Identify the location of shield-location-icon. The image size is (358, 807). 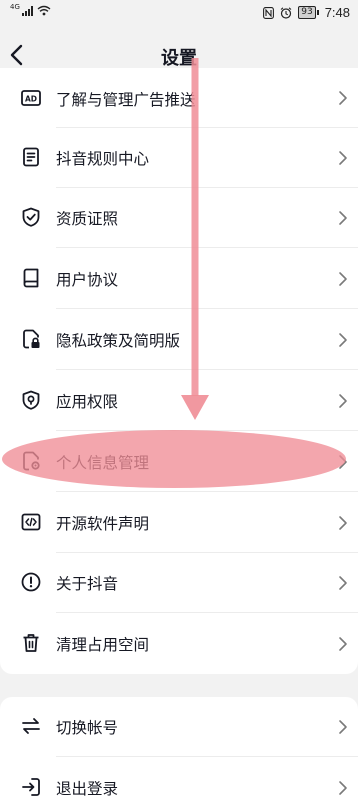
(31, 400).